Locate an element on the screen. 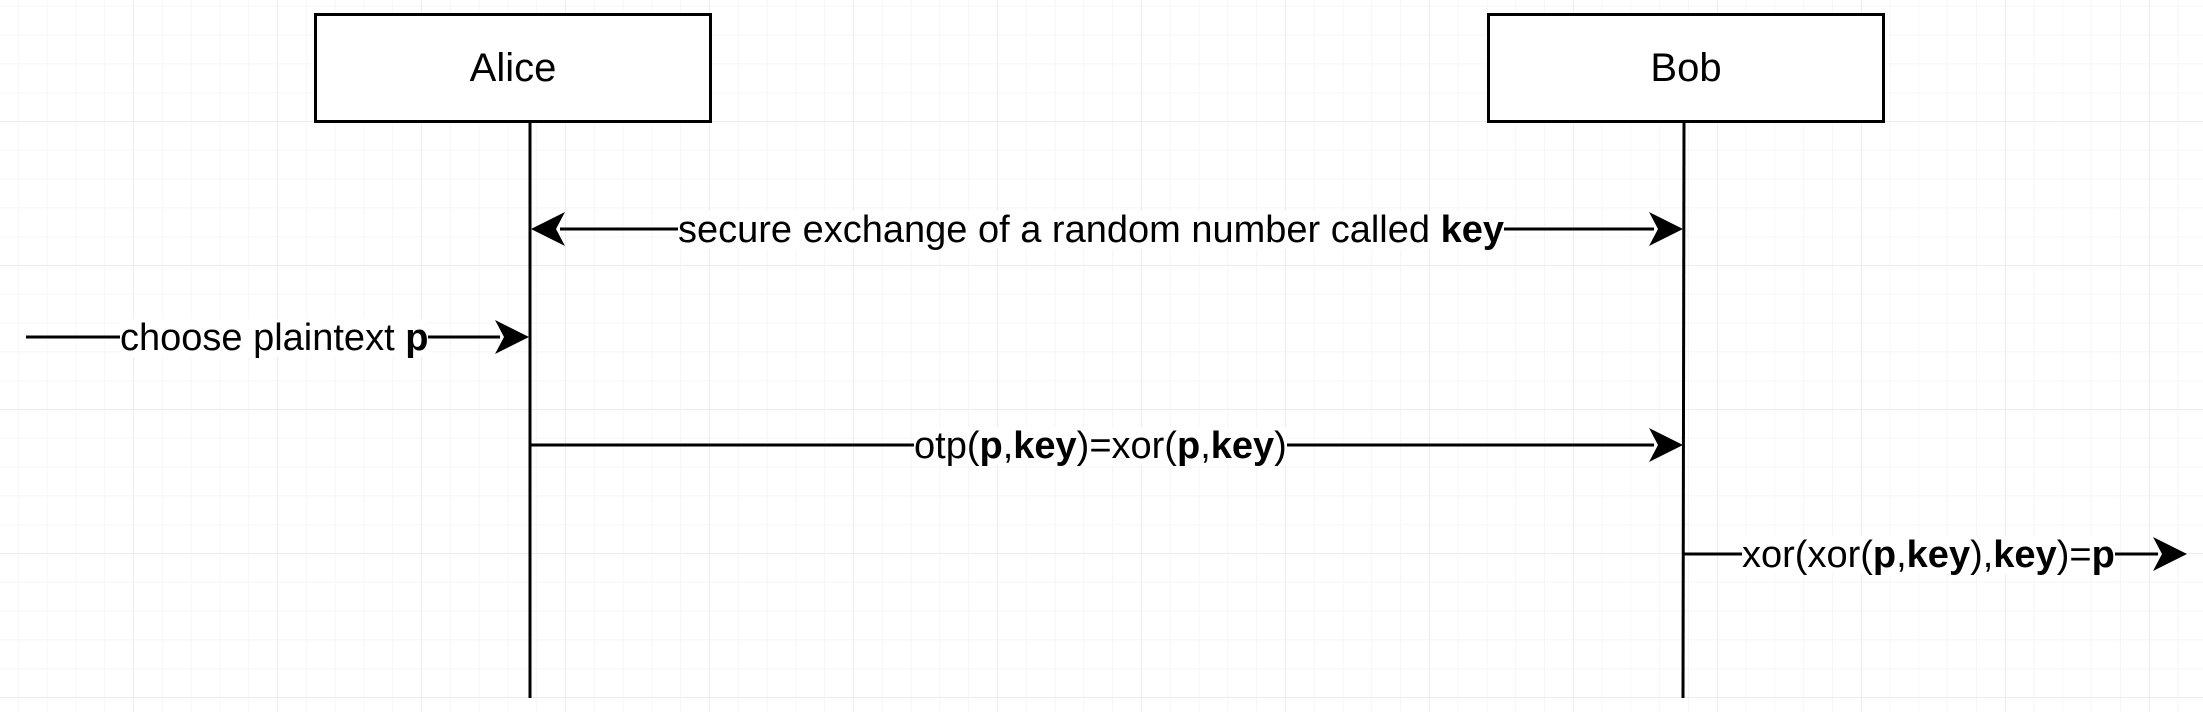  actor-bob: Bob is located at coordinates (1686, 68).